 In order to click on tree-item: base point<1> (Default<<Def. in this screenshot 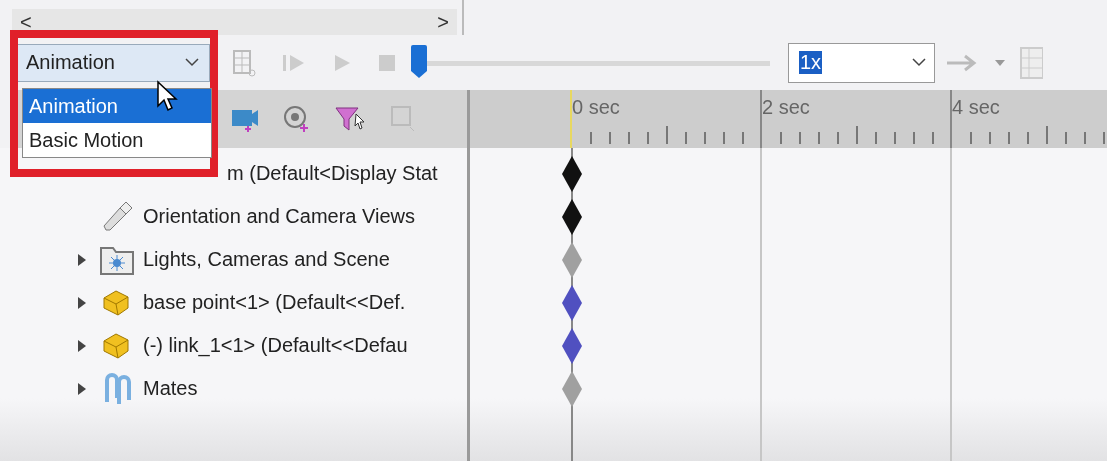, I will do `click(274, 302)`.